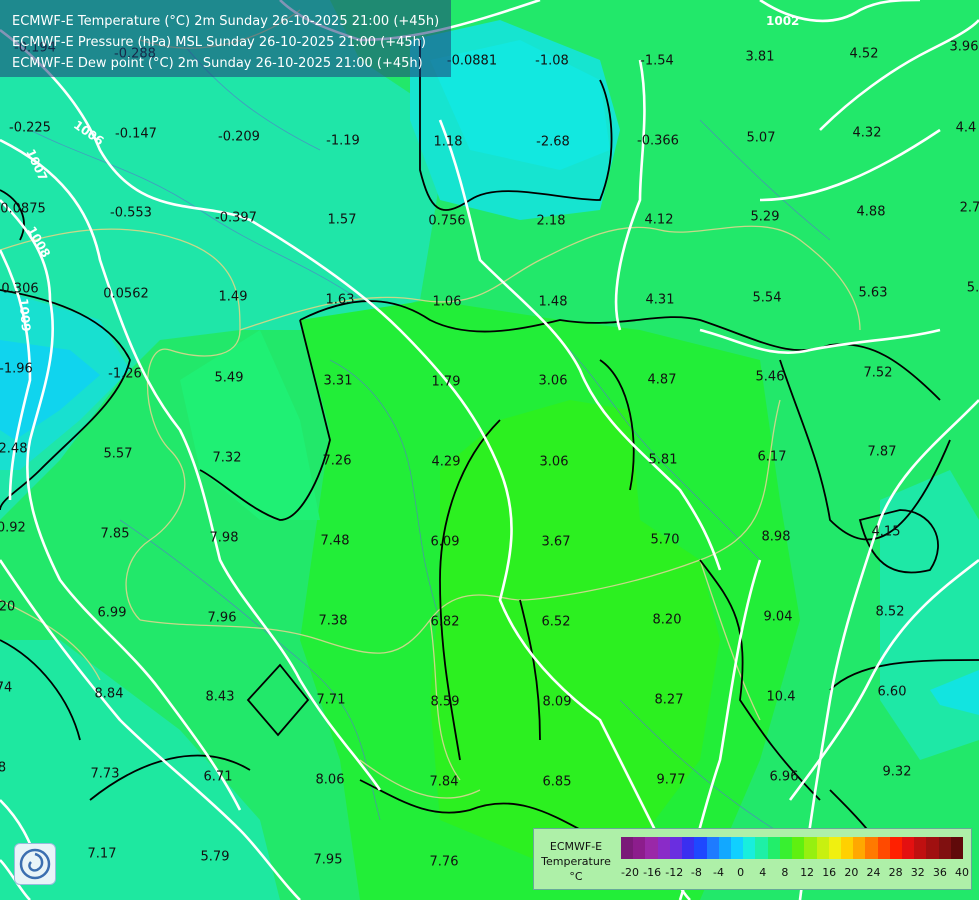 The height and width of the screenshot is (900, 979). What do you see at coordinates (886, 532) in the screenshot?
I see `dew-point-value: 4.15` at bounding box center [886, 532].